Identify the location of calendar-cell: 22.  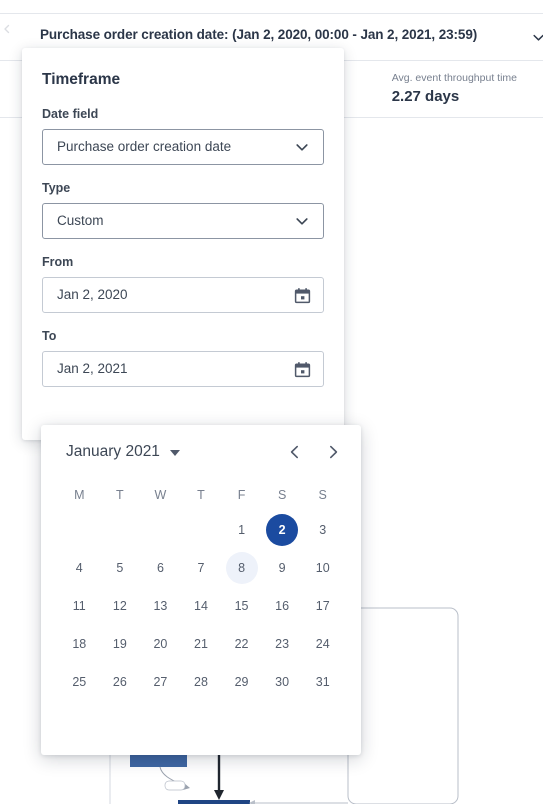
(241, 644).